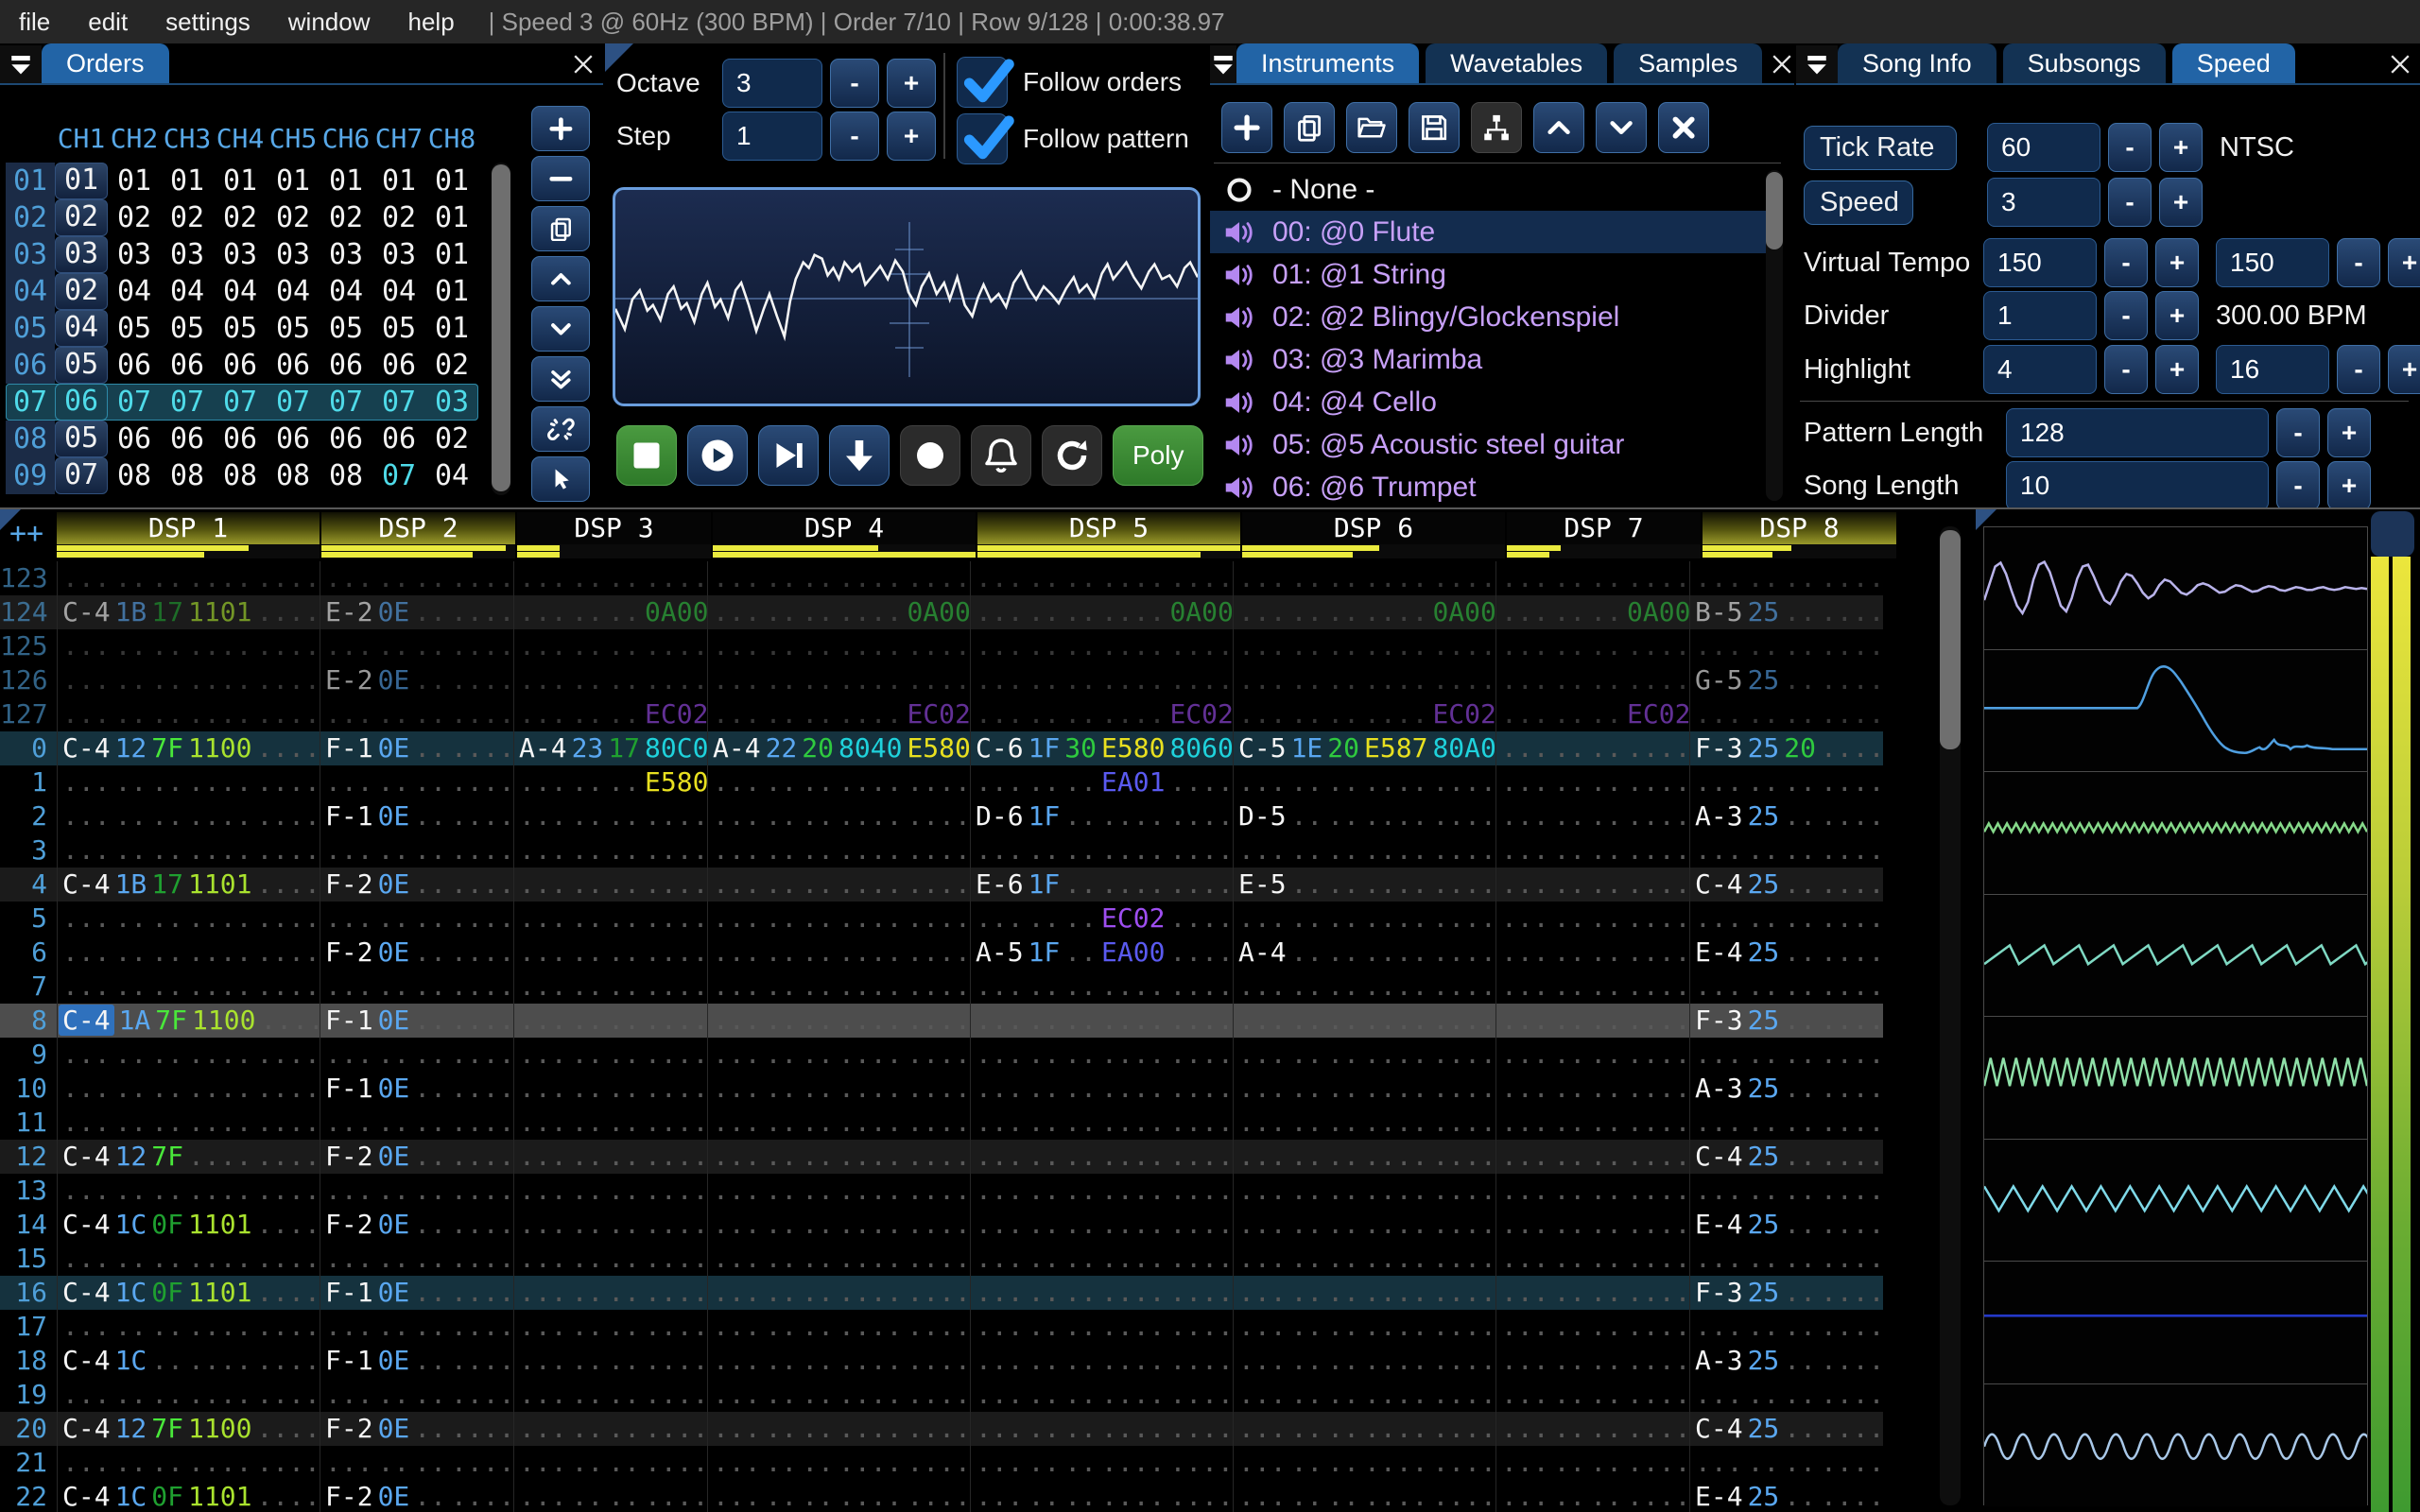 The image size is (2420, 1512). Describe the element at coordinates (1489, 402) in the screenshot. I see `instrument-item: 04: @4 Cello` at that location.